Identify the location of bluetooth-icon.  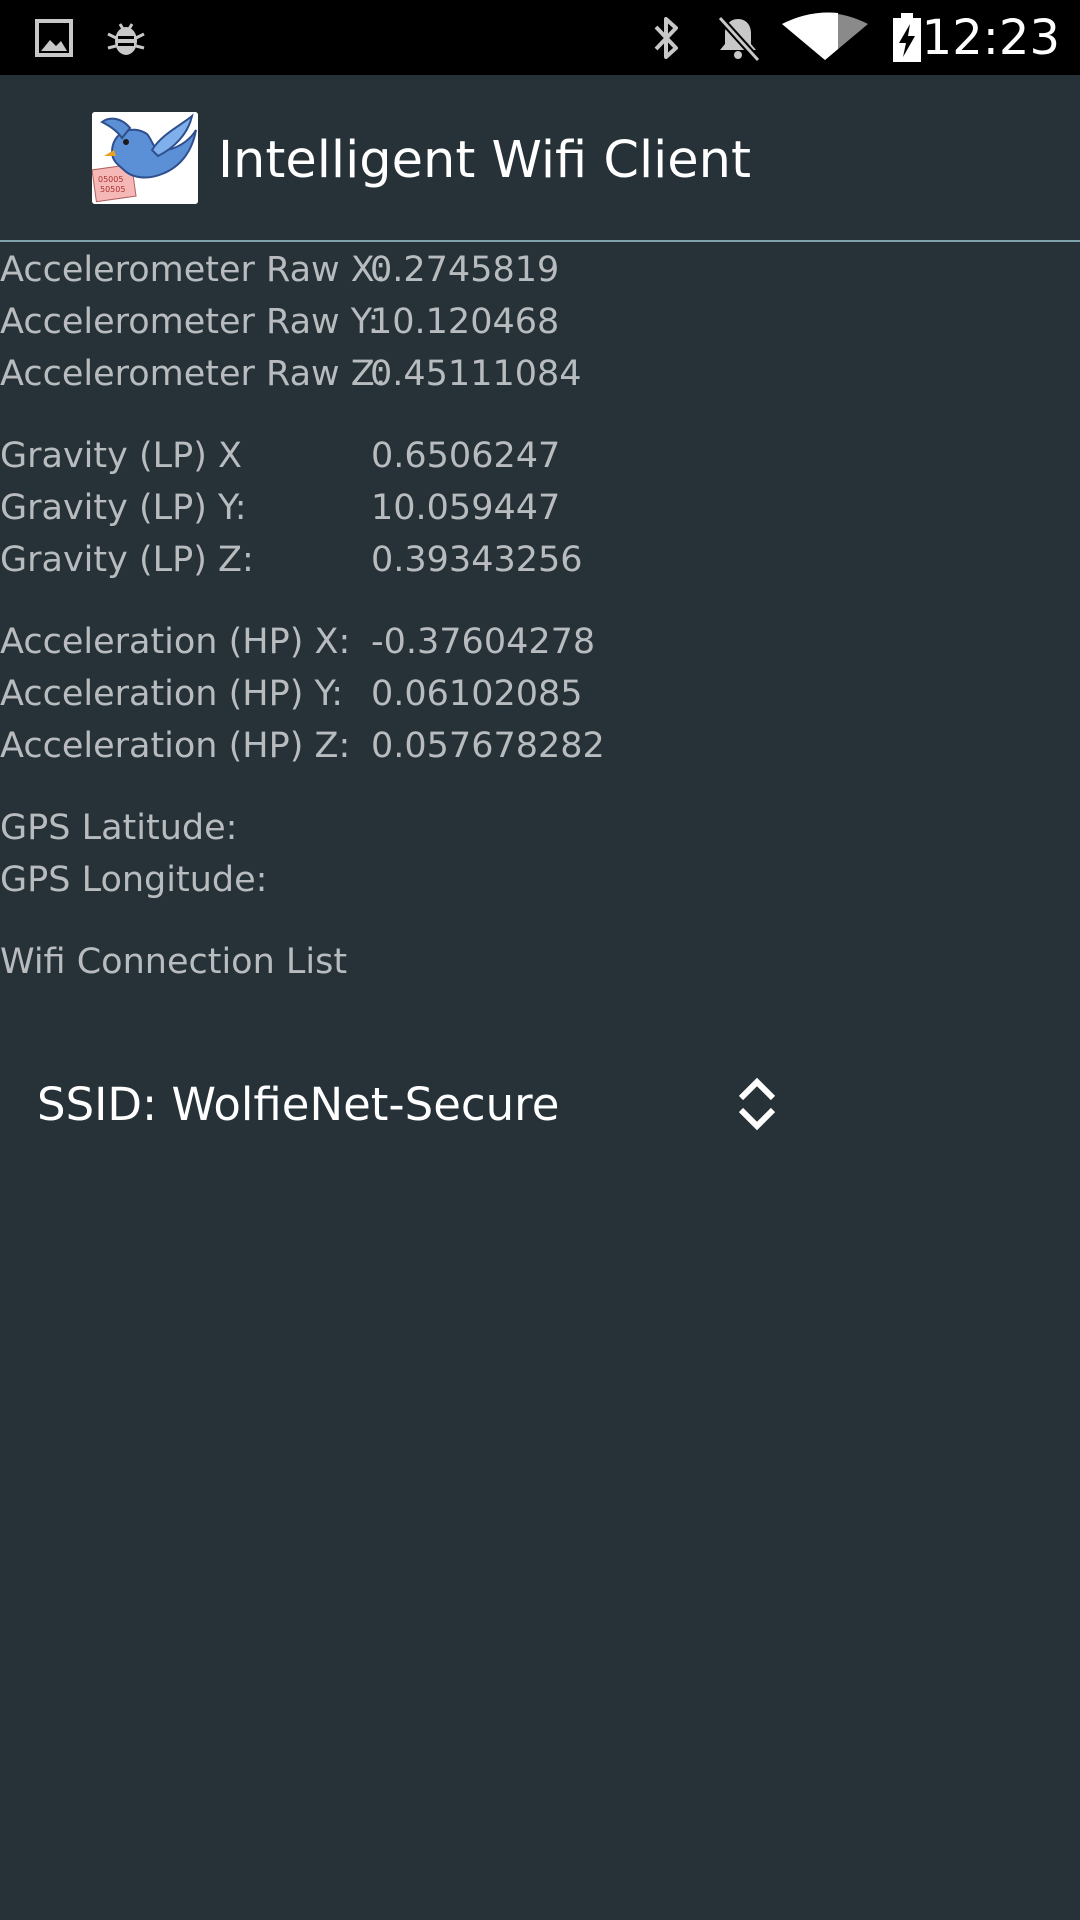
(666, 38).